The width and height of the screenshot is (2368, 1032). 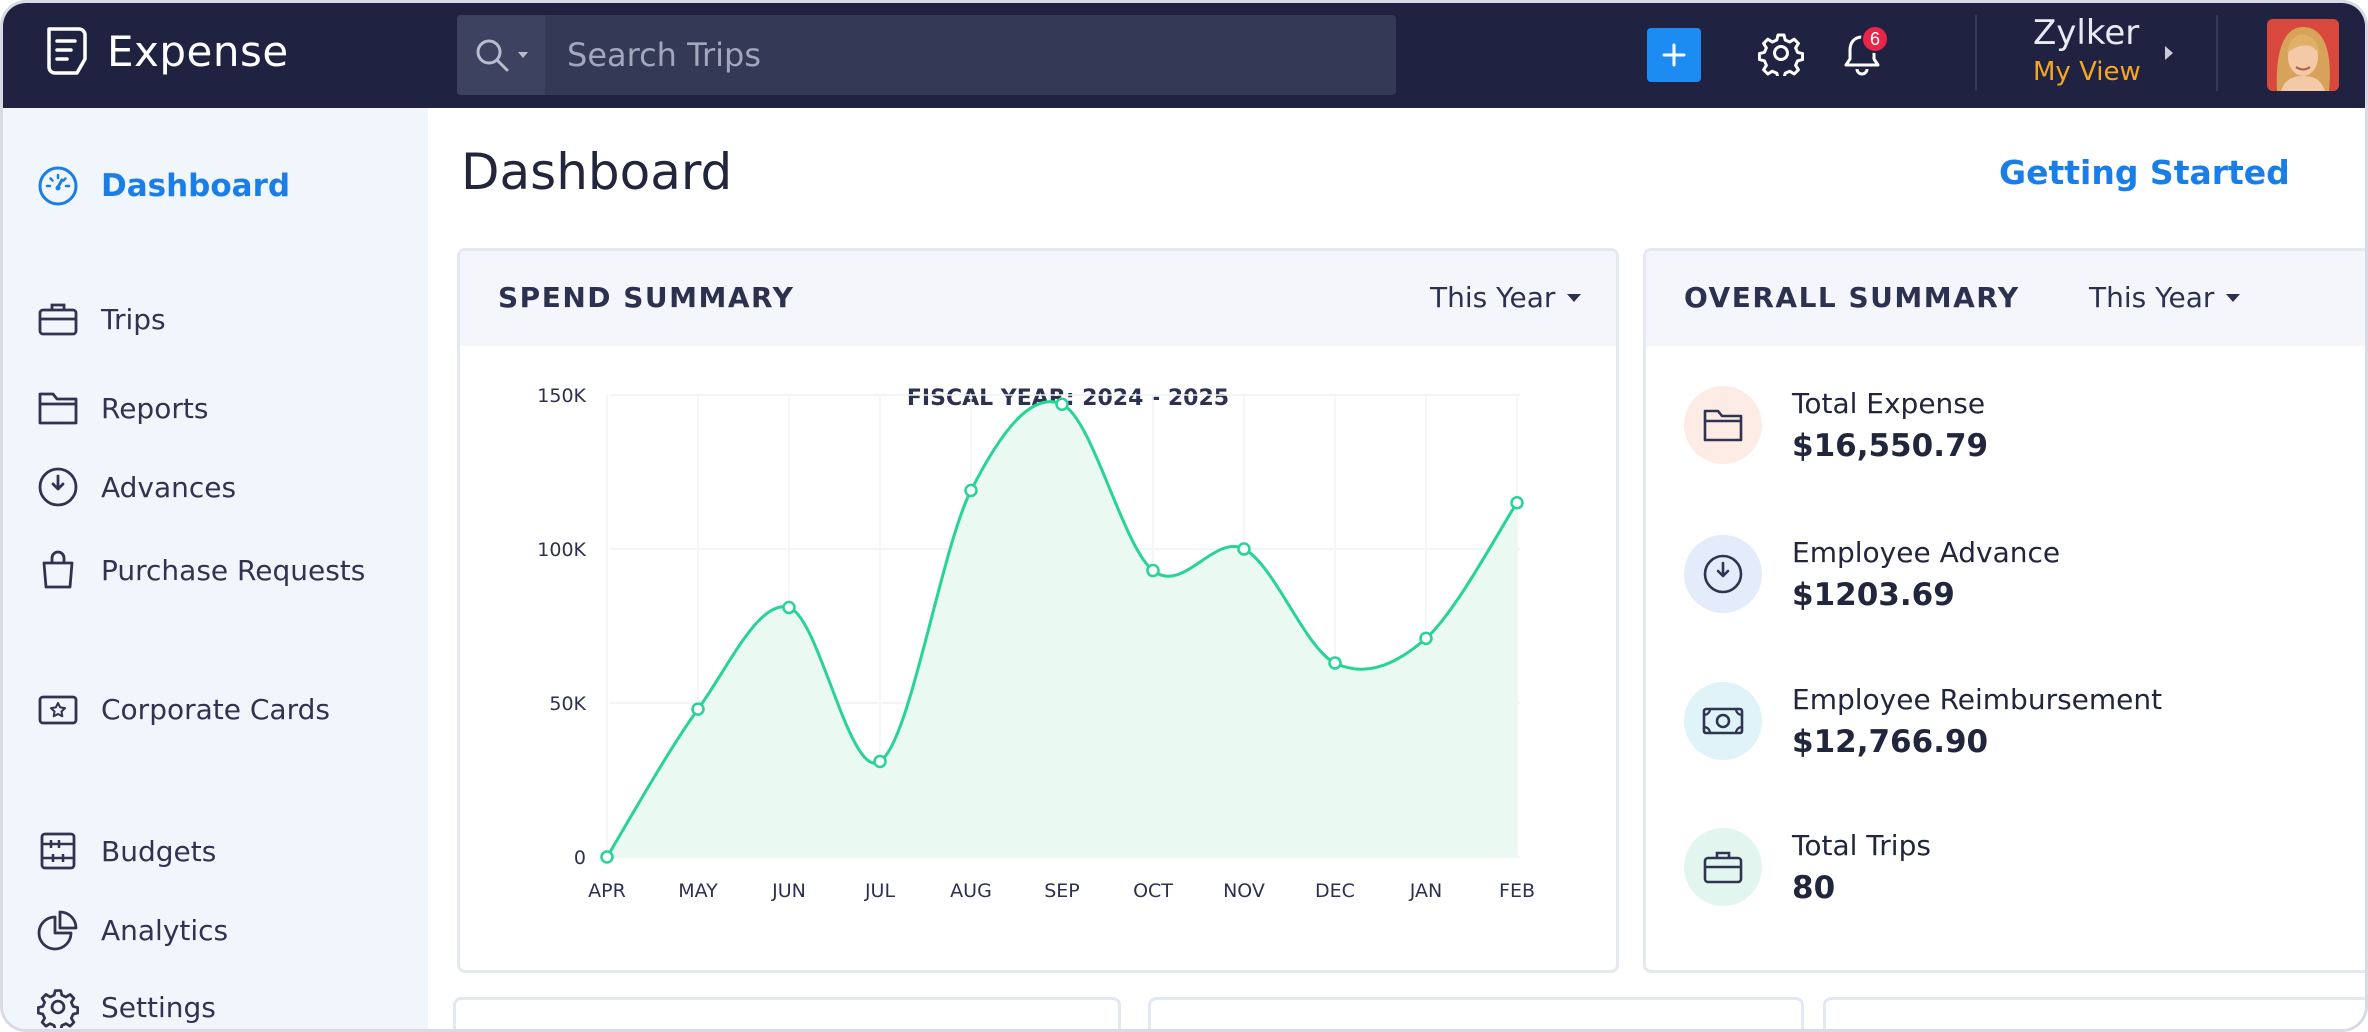 I want to click on search-icon, so click(x=492, y=55).